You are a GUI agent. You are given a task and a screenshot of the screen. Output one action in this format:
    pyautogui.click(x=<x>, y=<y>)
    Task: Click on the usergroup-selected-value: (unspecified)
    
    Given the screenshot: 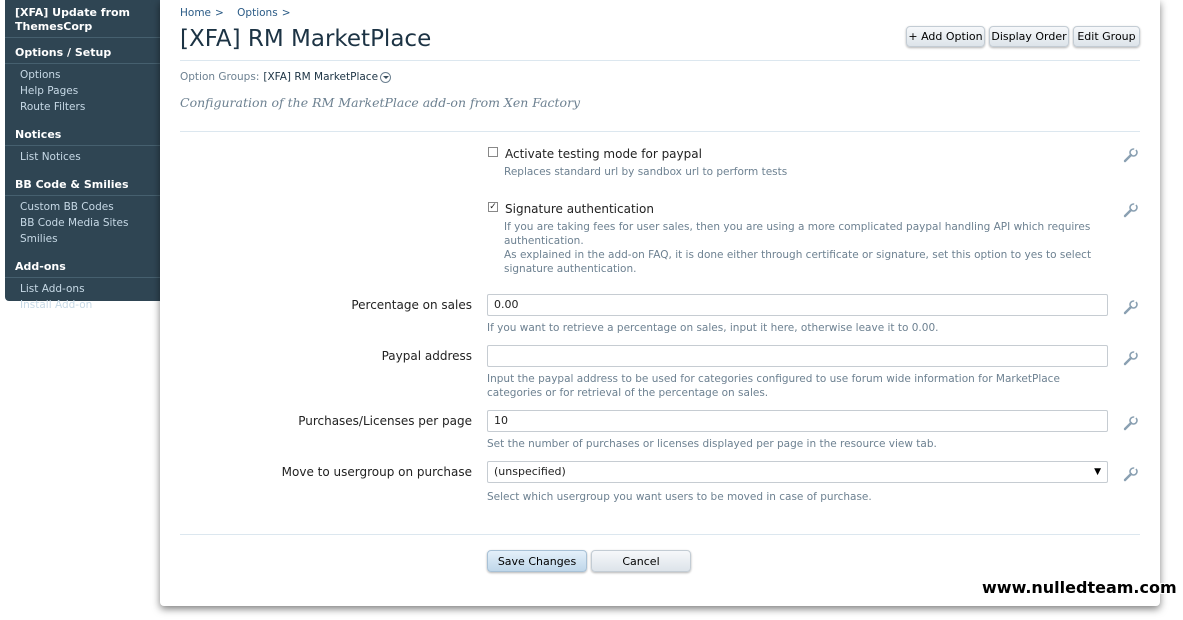 What is the action you would take?
    pyautogui.click(x=530, y=471)
    